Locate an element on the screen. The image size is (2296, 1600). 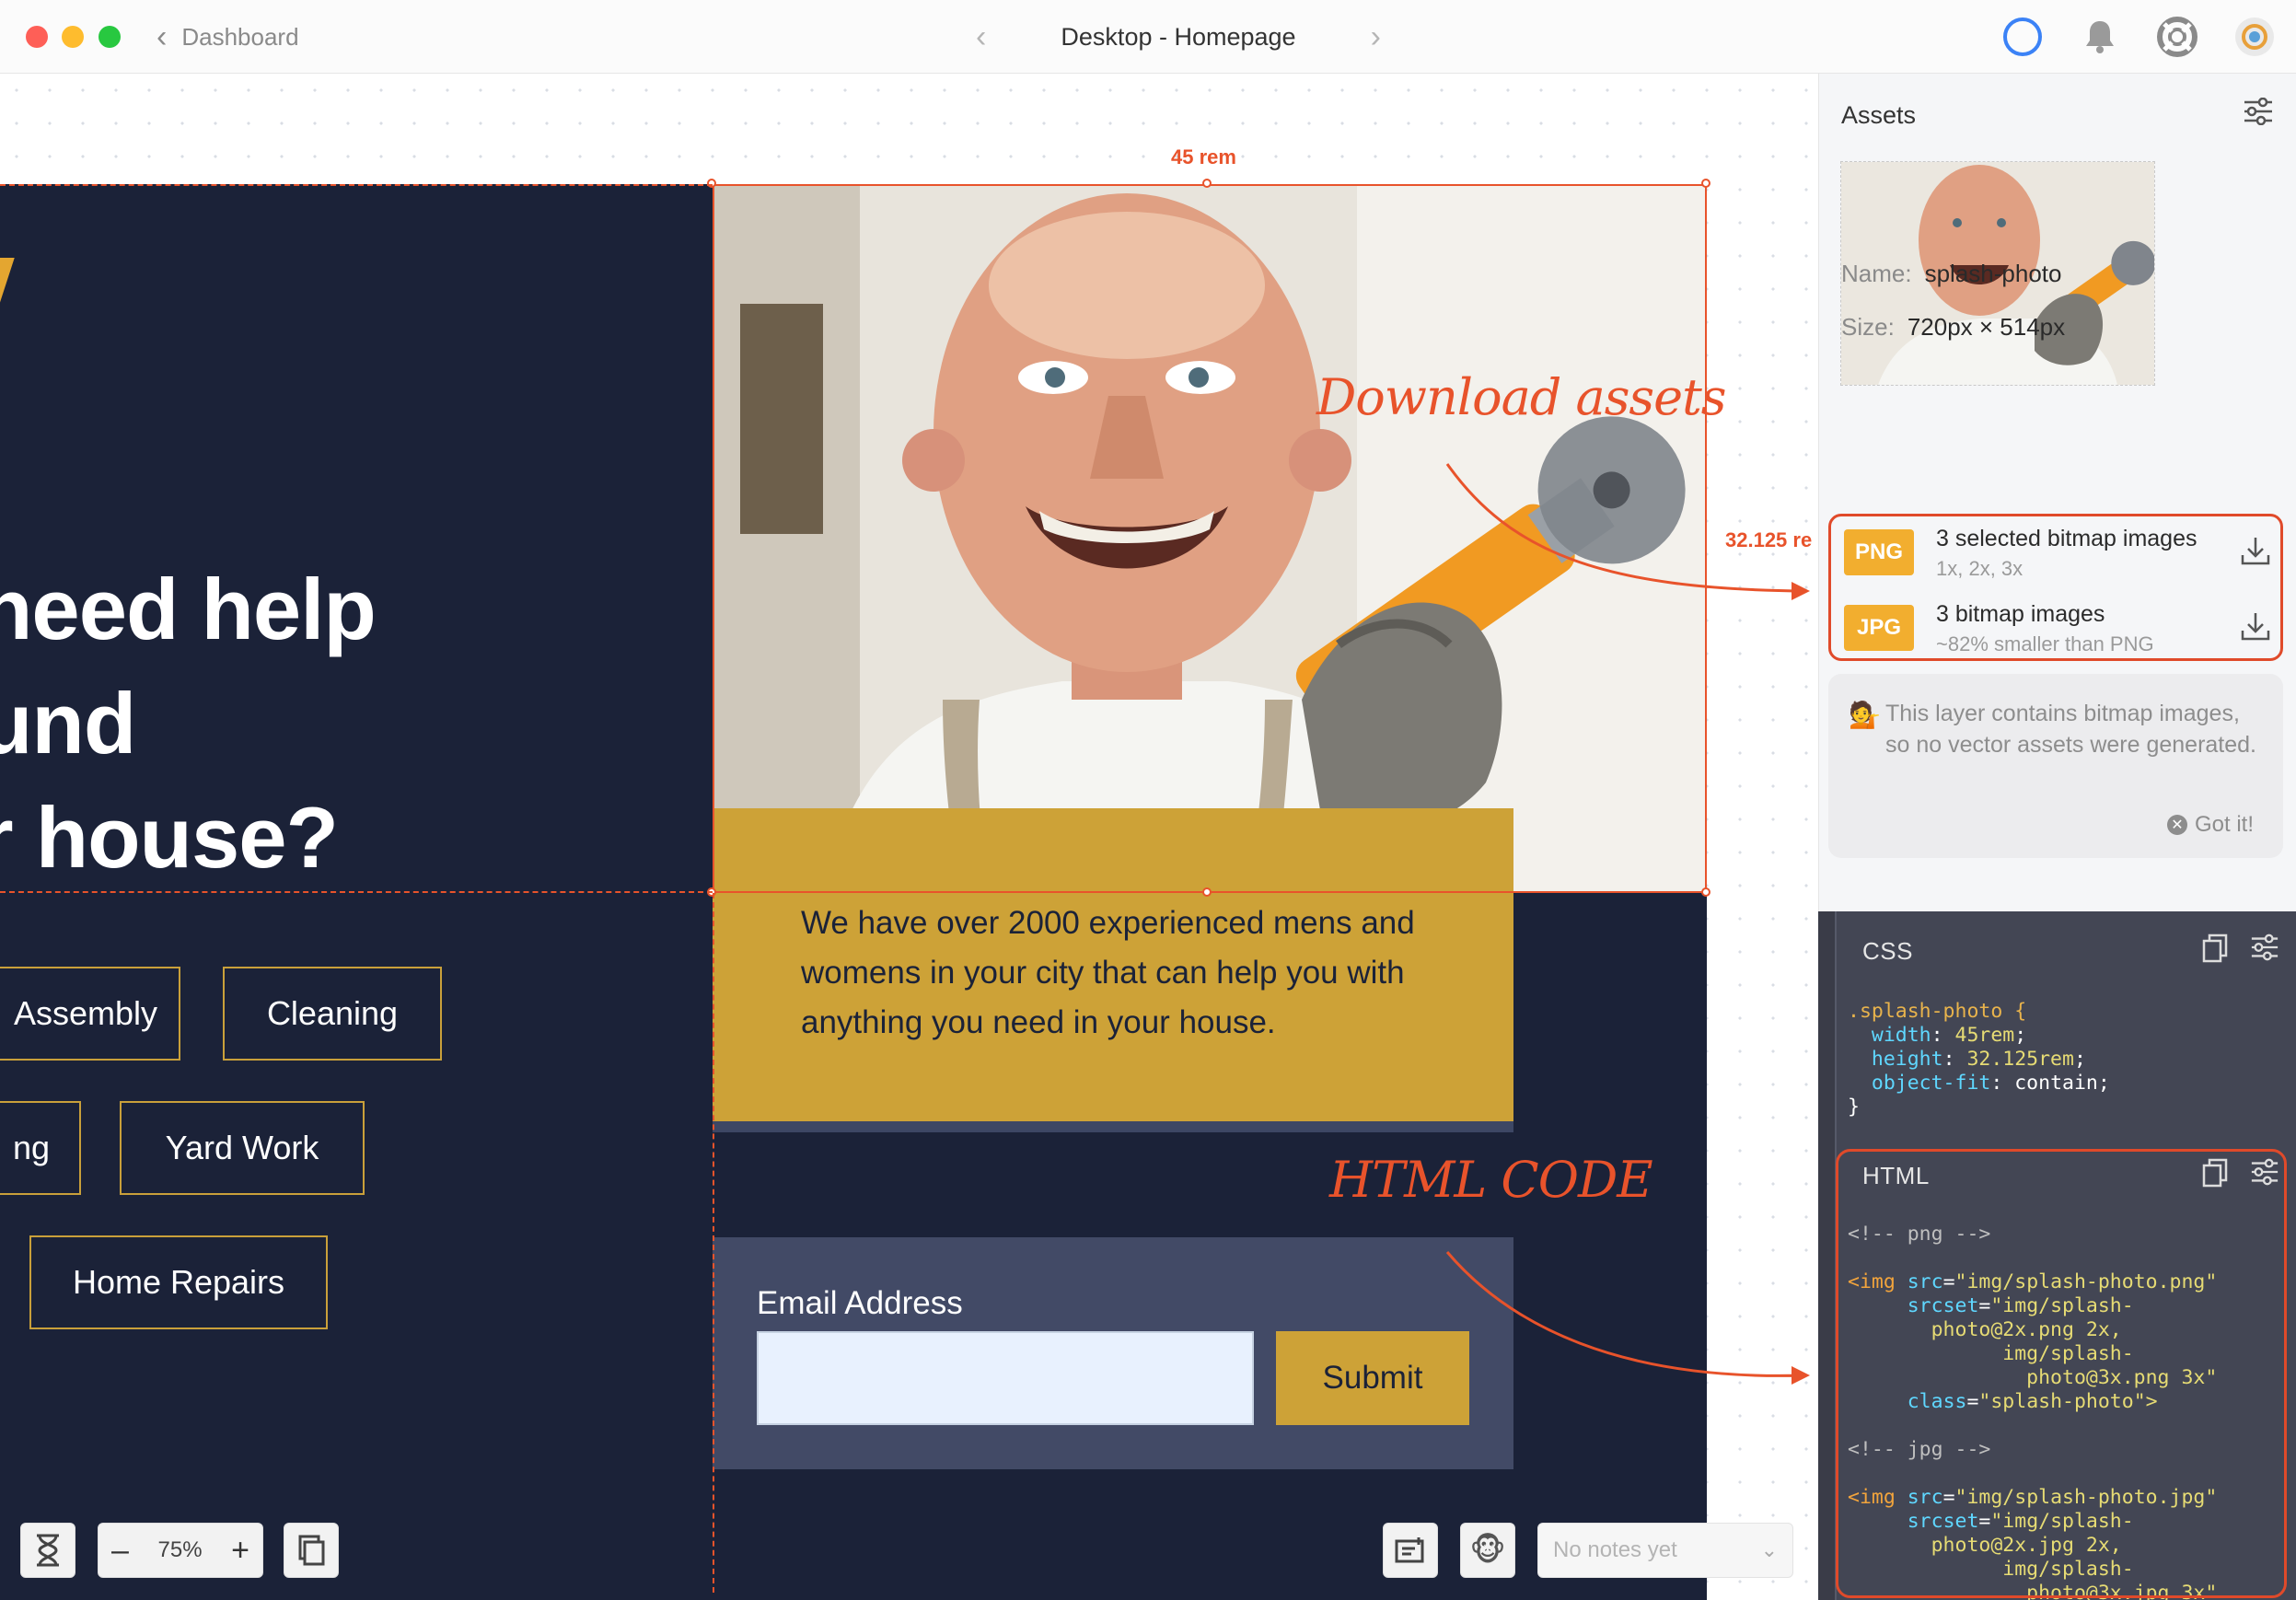
next-screen-icon: › is located at coordinates (1376, 37).